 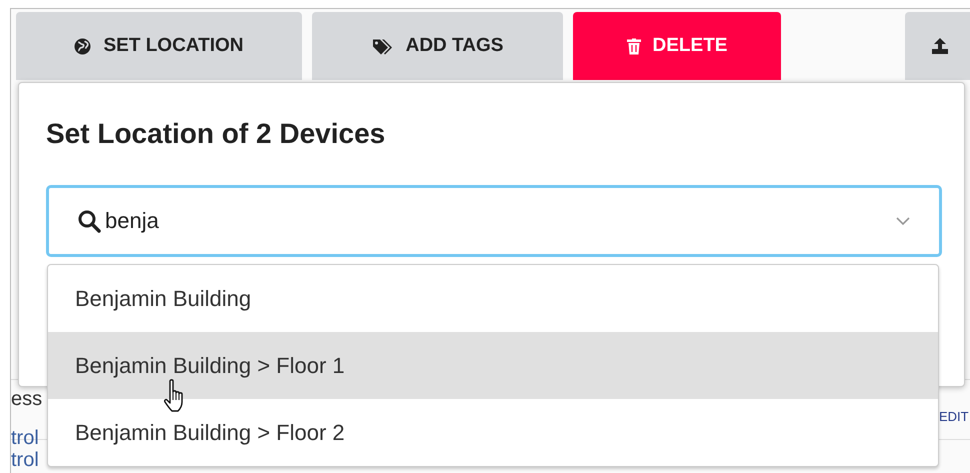 What do you see at coordinates (132, 221) in the screenshot?
I see `search-text: benja` at bounding box center [132, 221].